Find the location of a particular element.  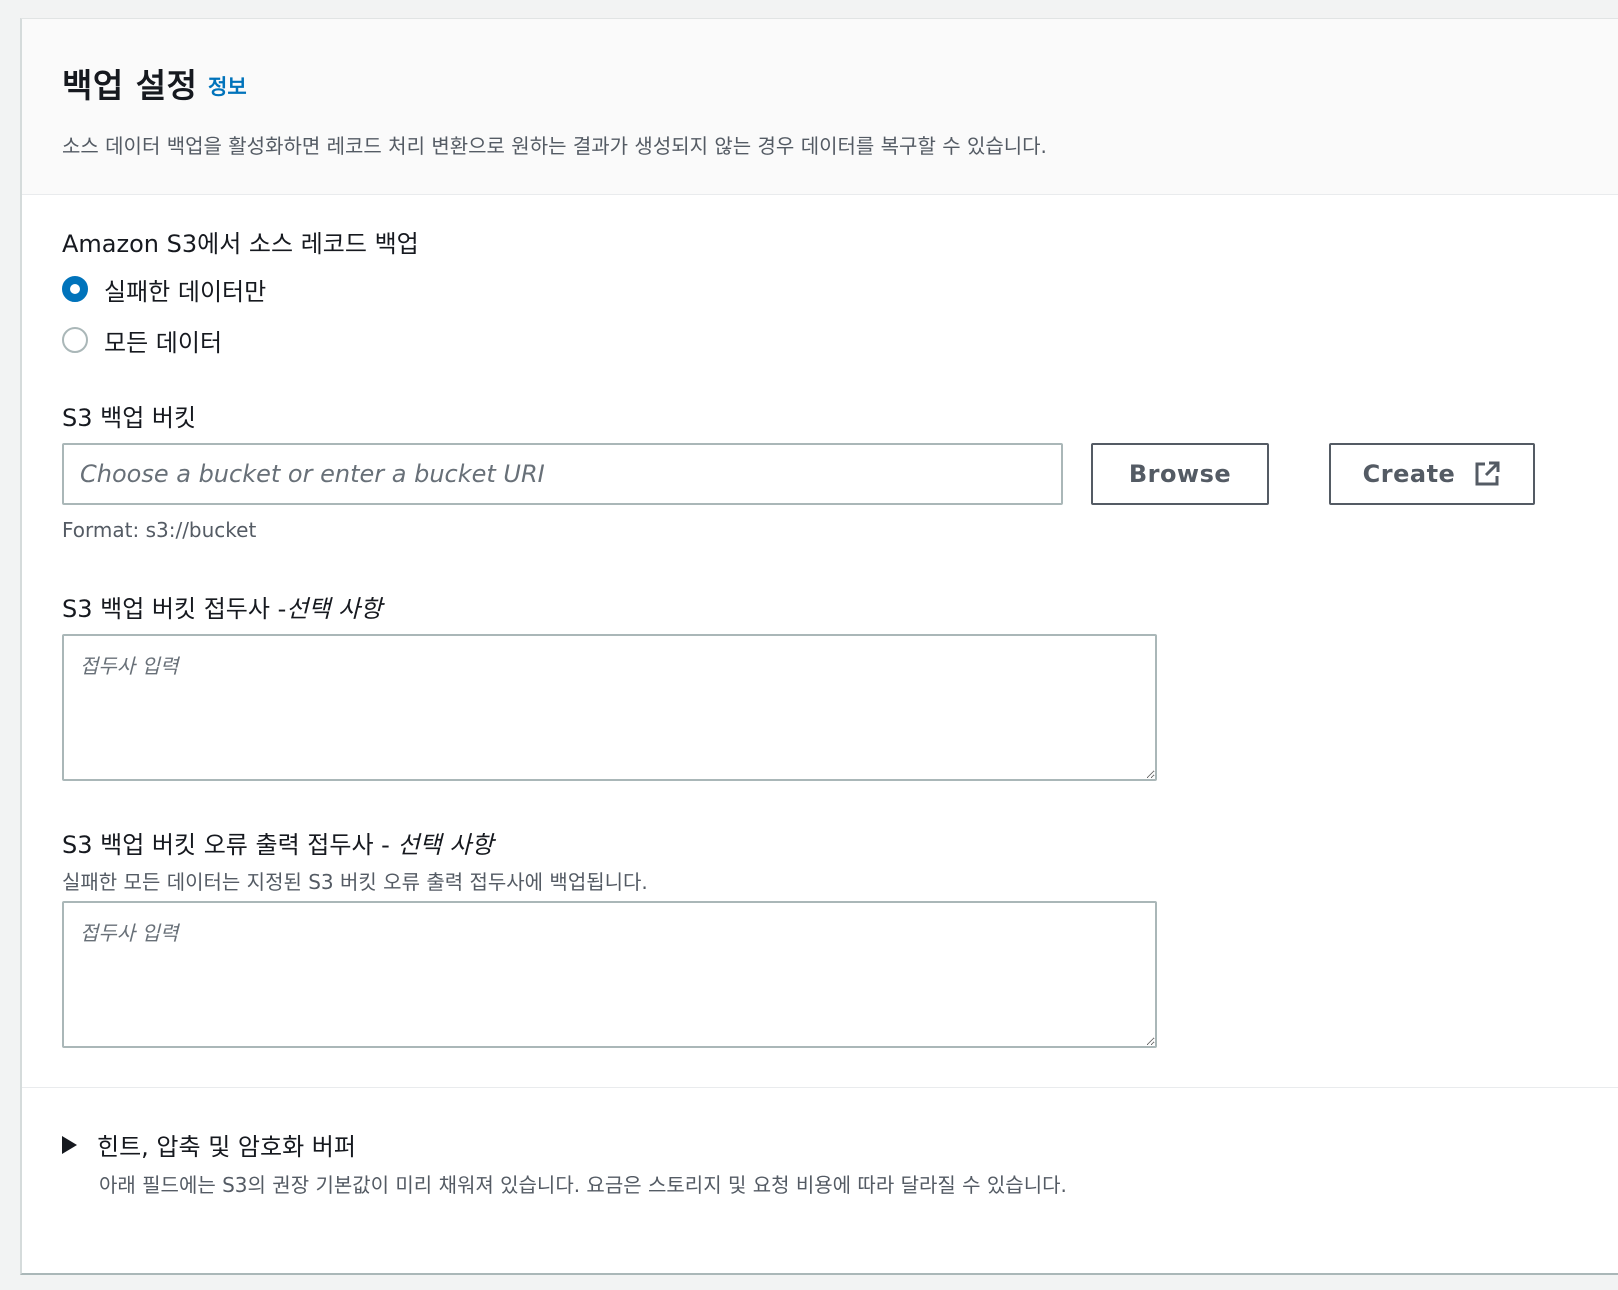

radio-all-data: 모든 데이터 is located at coordinates (142, 340).